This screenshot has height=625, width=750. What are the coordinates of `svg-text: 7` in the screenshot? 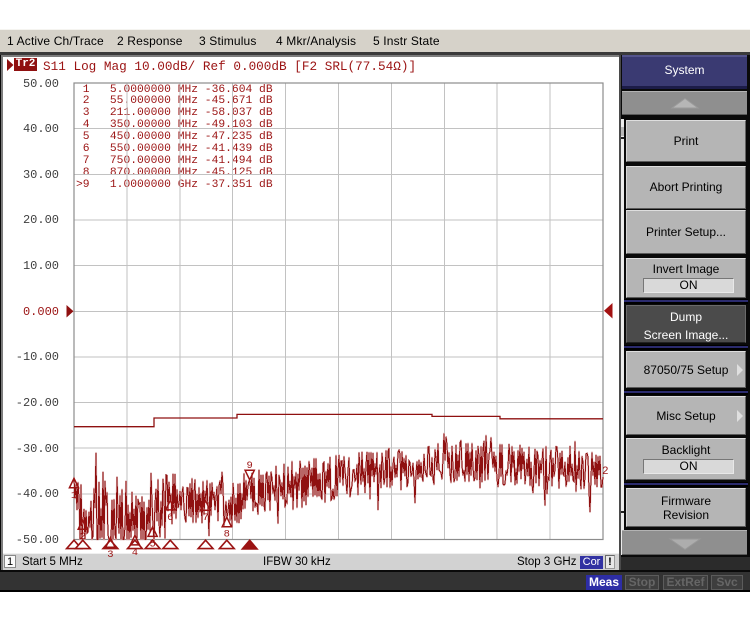 It's located at (205, 518).